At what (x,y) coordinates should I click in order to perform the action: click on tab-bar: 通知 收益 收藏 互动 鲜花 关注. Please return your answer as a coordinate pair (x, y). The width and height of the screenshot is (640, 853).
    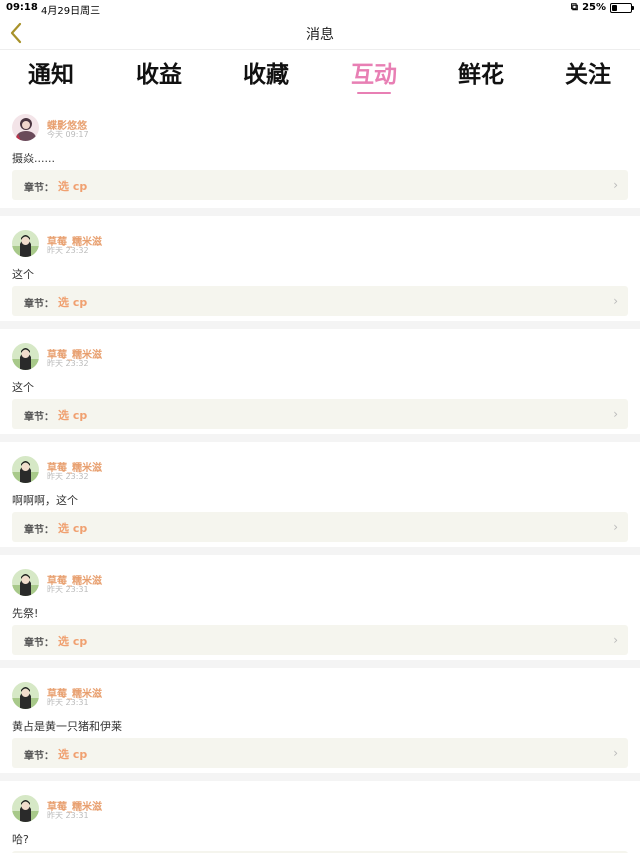
    Looking at the image, I should click on (320, 75).